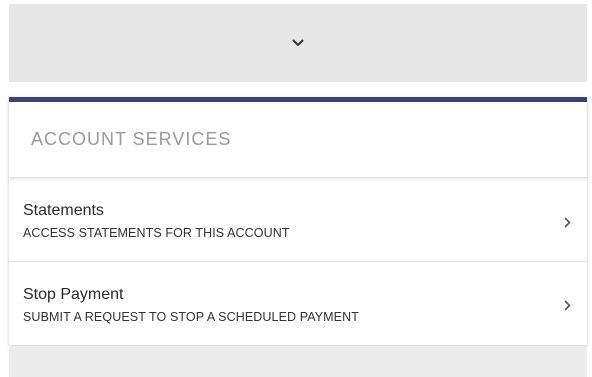 Image resolution: width=592 pixels, height=377 pixels. I want to click on next-panel-edge, so click(298, 361).